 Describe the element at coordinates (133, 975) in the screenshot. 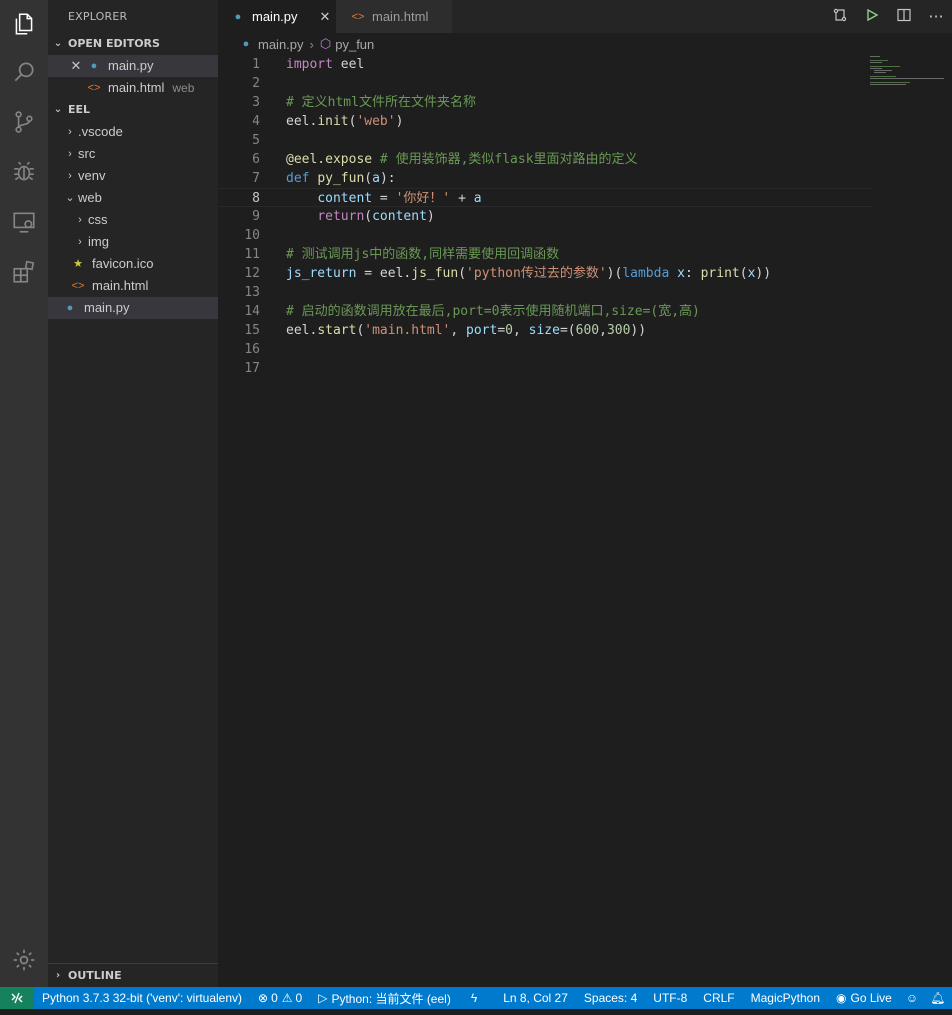

I see `outline-section: › OUTLINE` at that location.